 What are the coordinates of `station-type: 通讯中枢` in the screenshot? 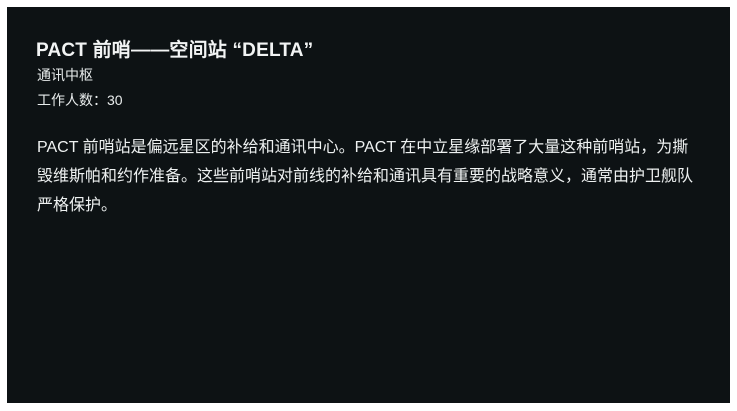 It's located at (65, 75).